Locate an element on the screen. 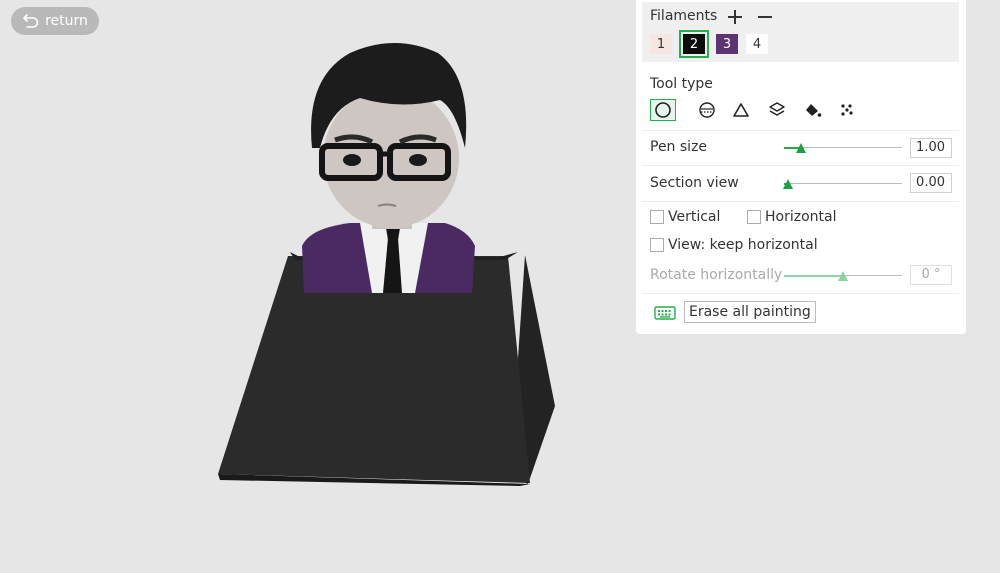 This screenshot has height=573, width=1000. horizontal-checkbox: Horizontal is located at coordinates (791, 217).